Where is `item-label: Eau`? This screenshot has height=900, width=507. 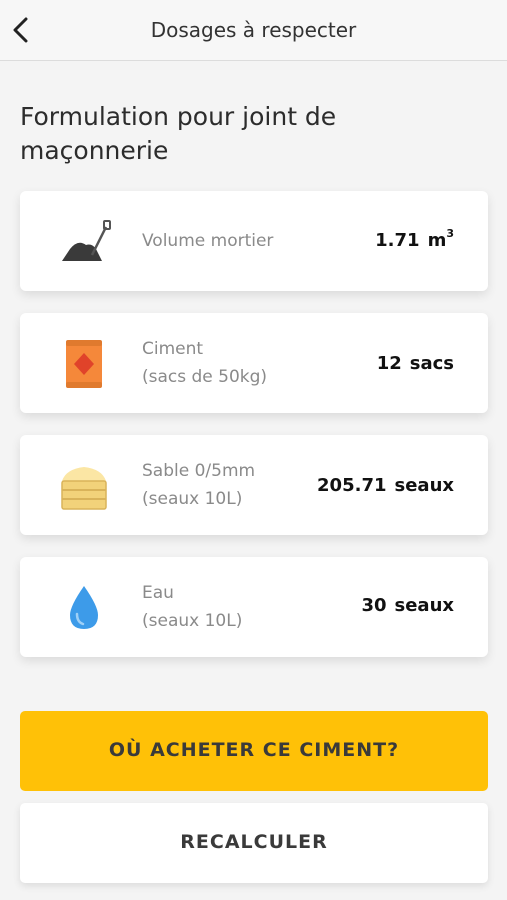 item-label: Eau is located at coordinates (158, 593).